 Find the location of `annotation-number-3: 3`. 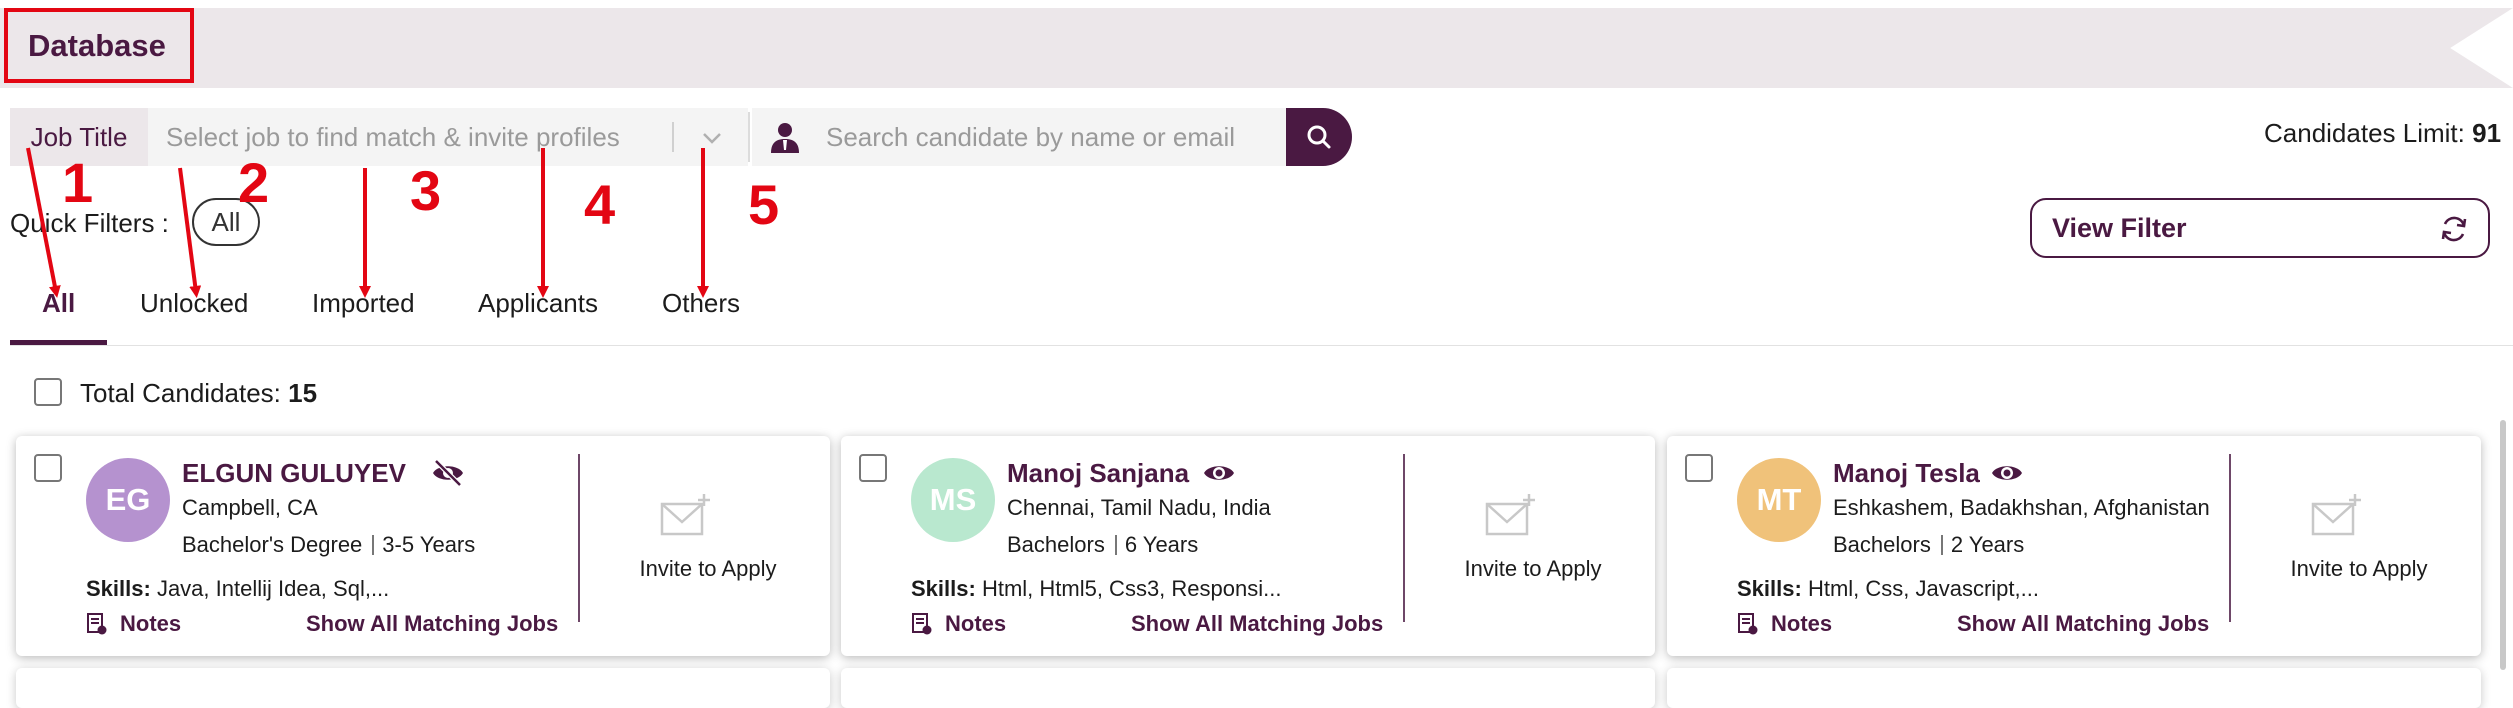

annotation-number-3: 3 is located at coordinates (426, 190).